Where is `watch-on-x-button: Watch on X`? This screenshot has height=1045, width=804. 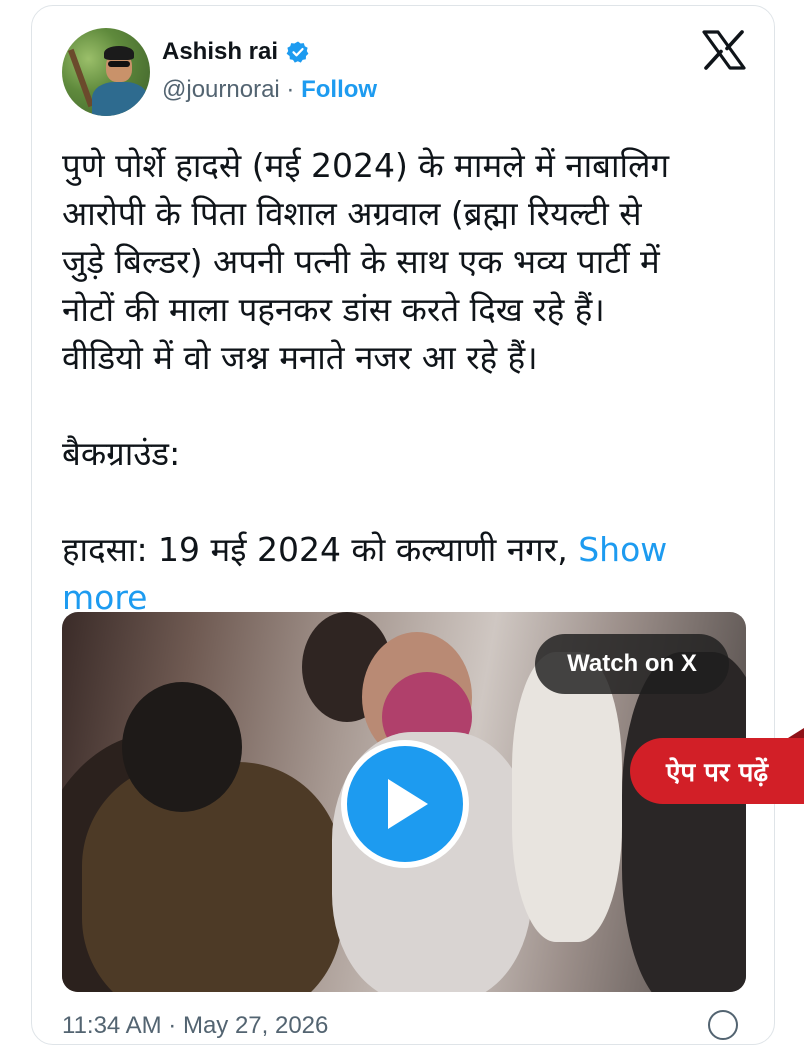 watch-on-x-button: Watch on X is located at coordinates (632, 664).